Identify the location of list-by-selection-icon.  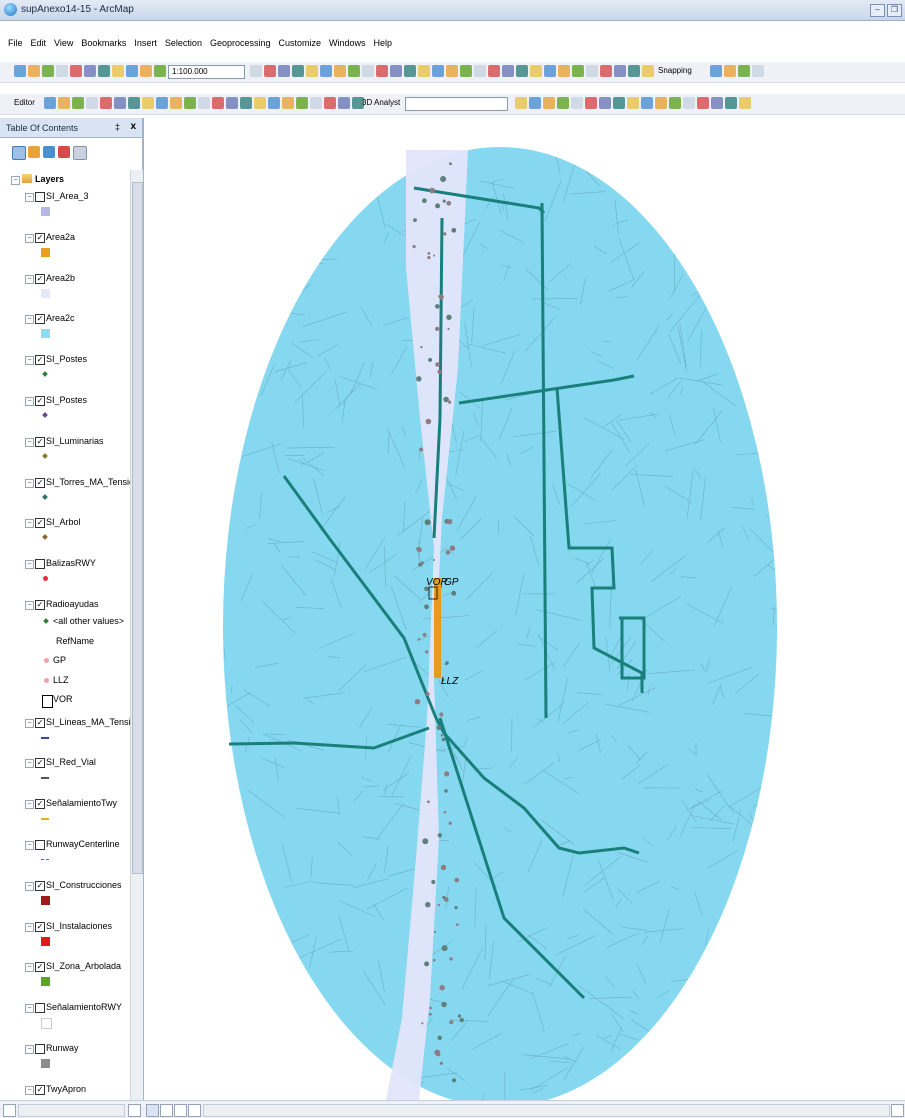
(64, 152).